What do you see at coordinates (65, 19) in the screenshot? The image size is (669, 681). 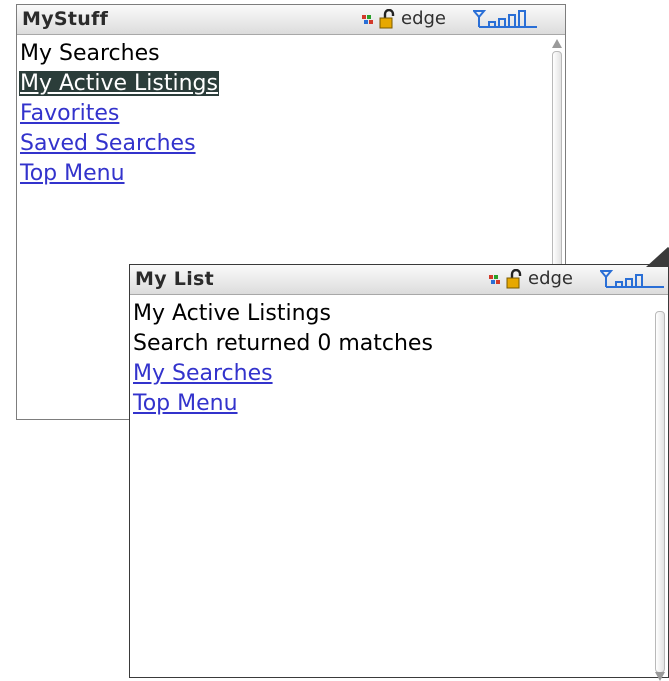 I see `screen-title: MyStuff` at bounding box center [65, 19].